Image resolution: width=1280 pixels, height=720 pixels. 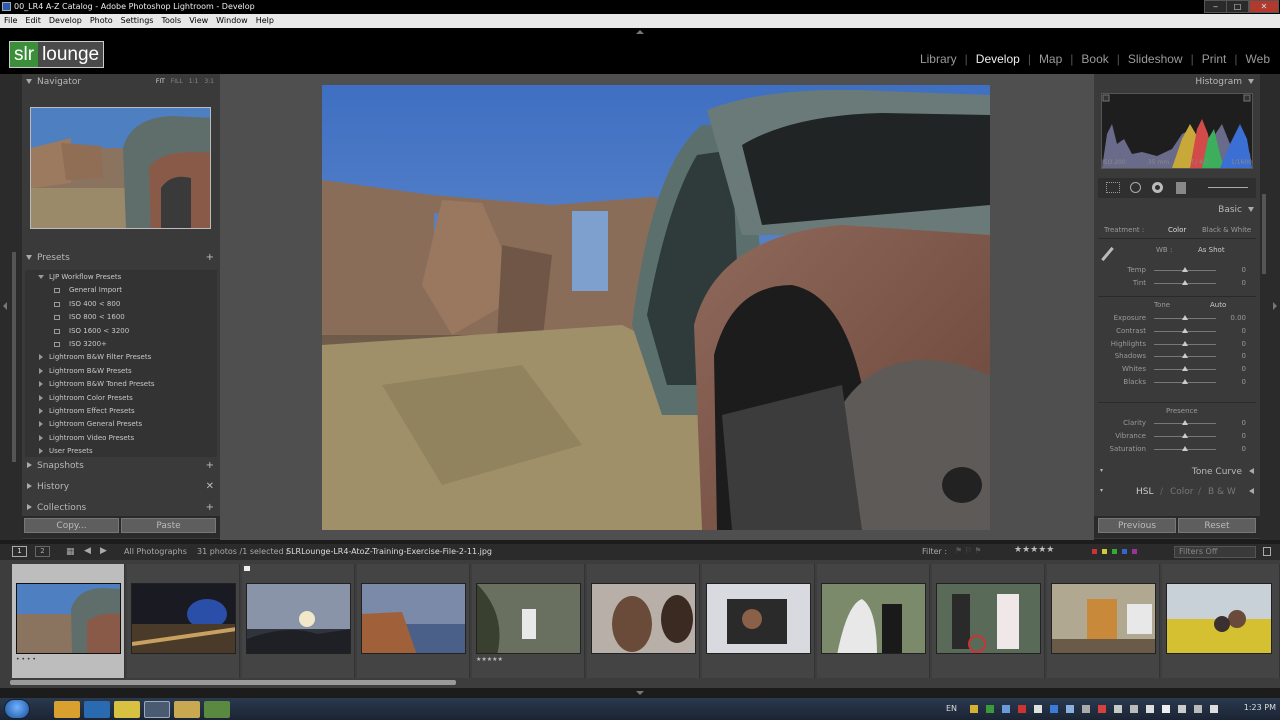 What do you see at coordinates (121, 317) in the screenshot?
I see `preset-item: ISO 800 < 1600` at bounding box center [121, 317].